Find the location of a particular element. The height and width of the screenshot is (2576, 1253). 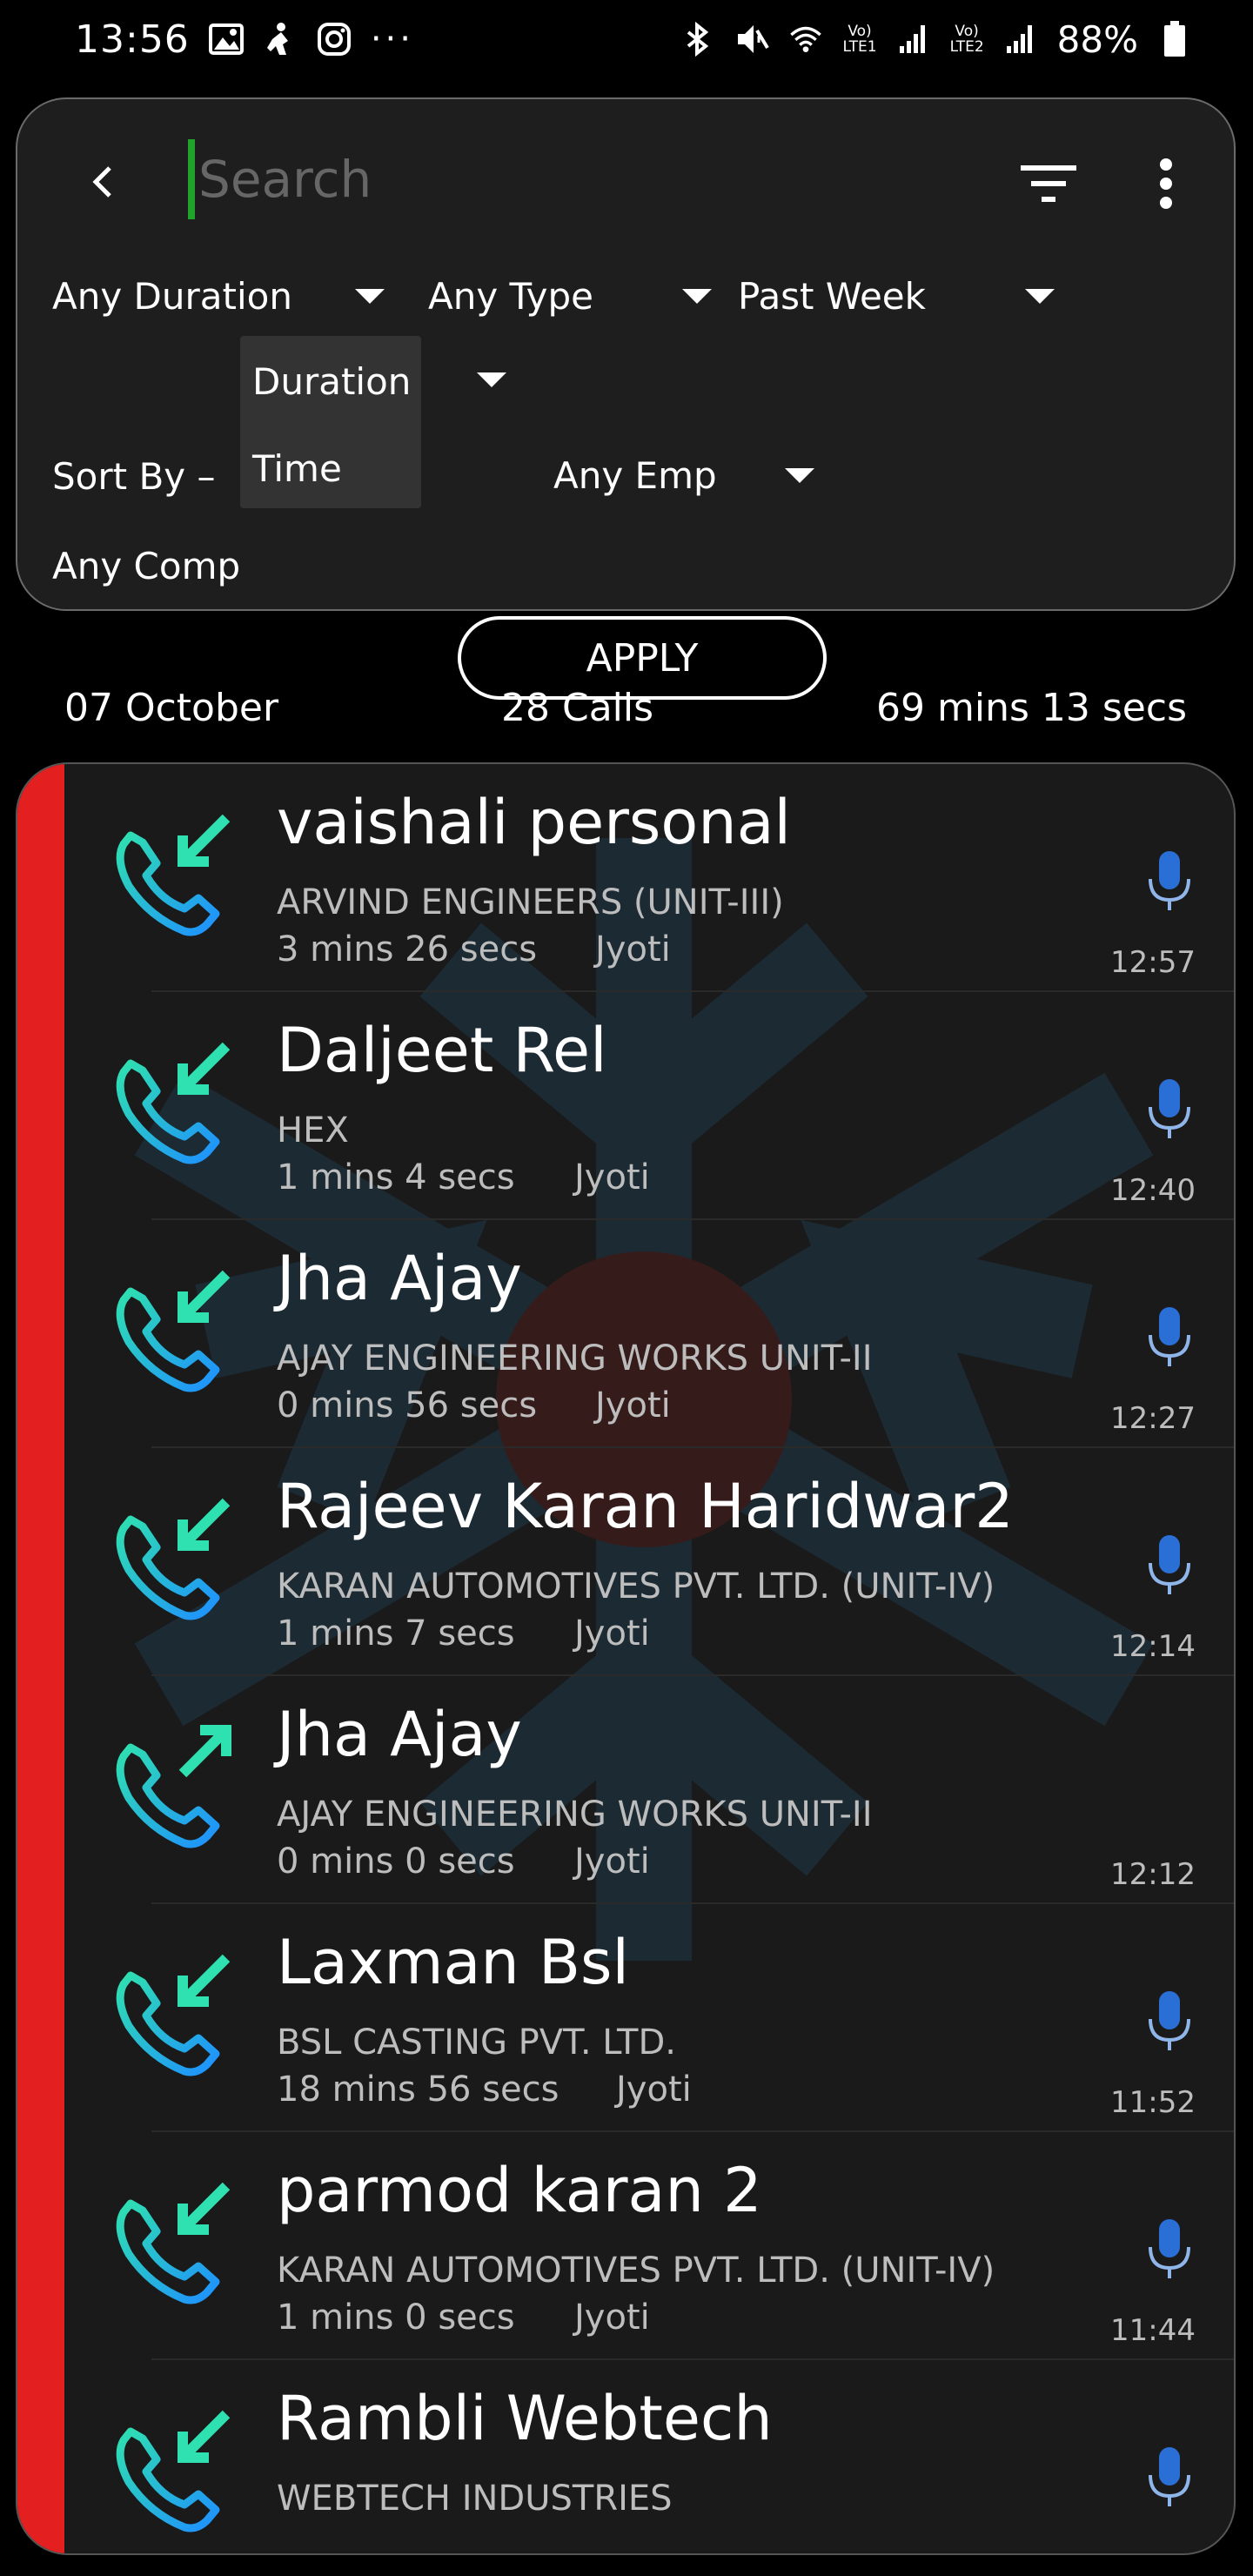

image-icon is located at coordinates (226, 40).